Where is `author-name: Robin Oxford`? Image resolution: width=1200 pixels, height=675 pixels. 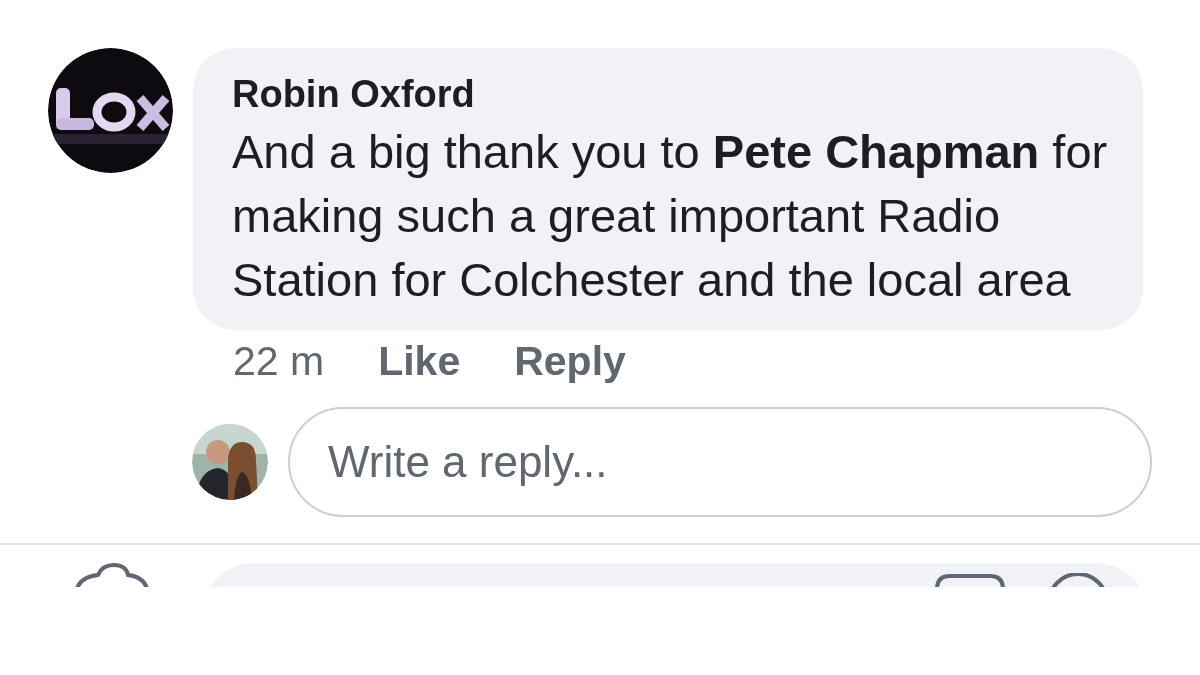 author-name: Robin Oxford is located at coordinates (672, 94).